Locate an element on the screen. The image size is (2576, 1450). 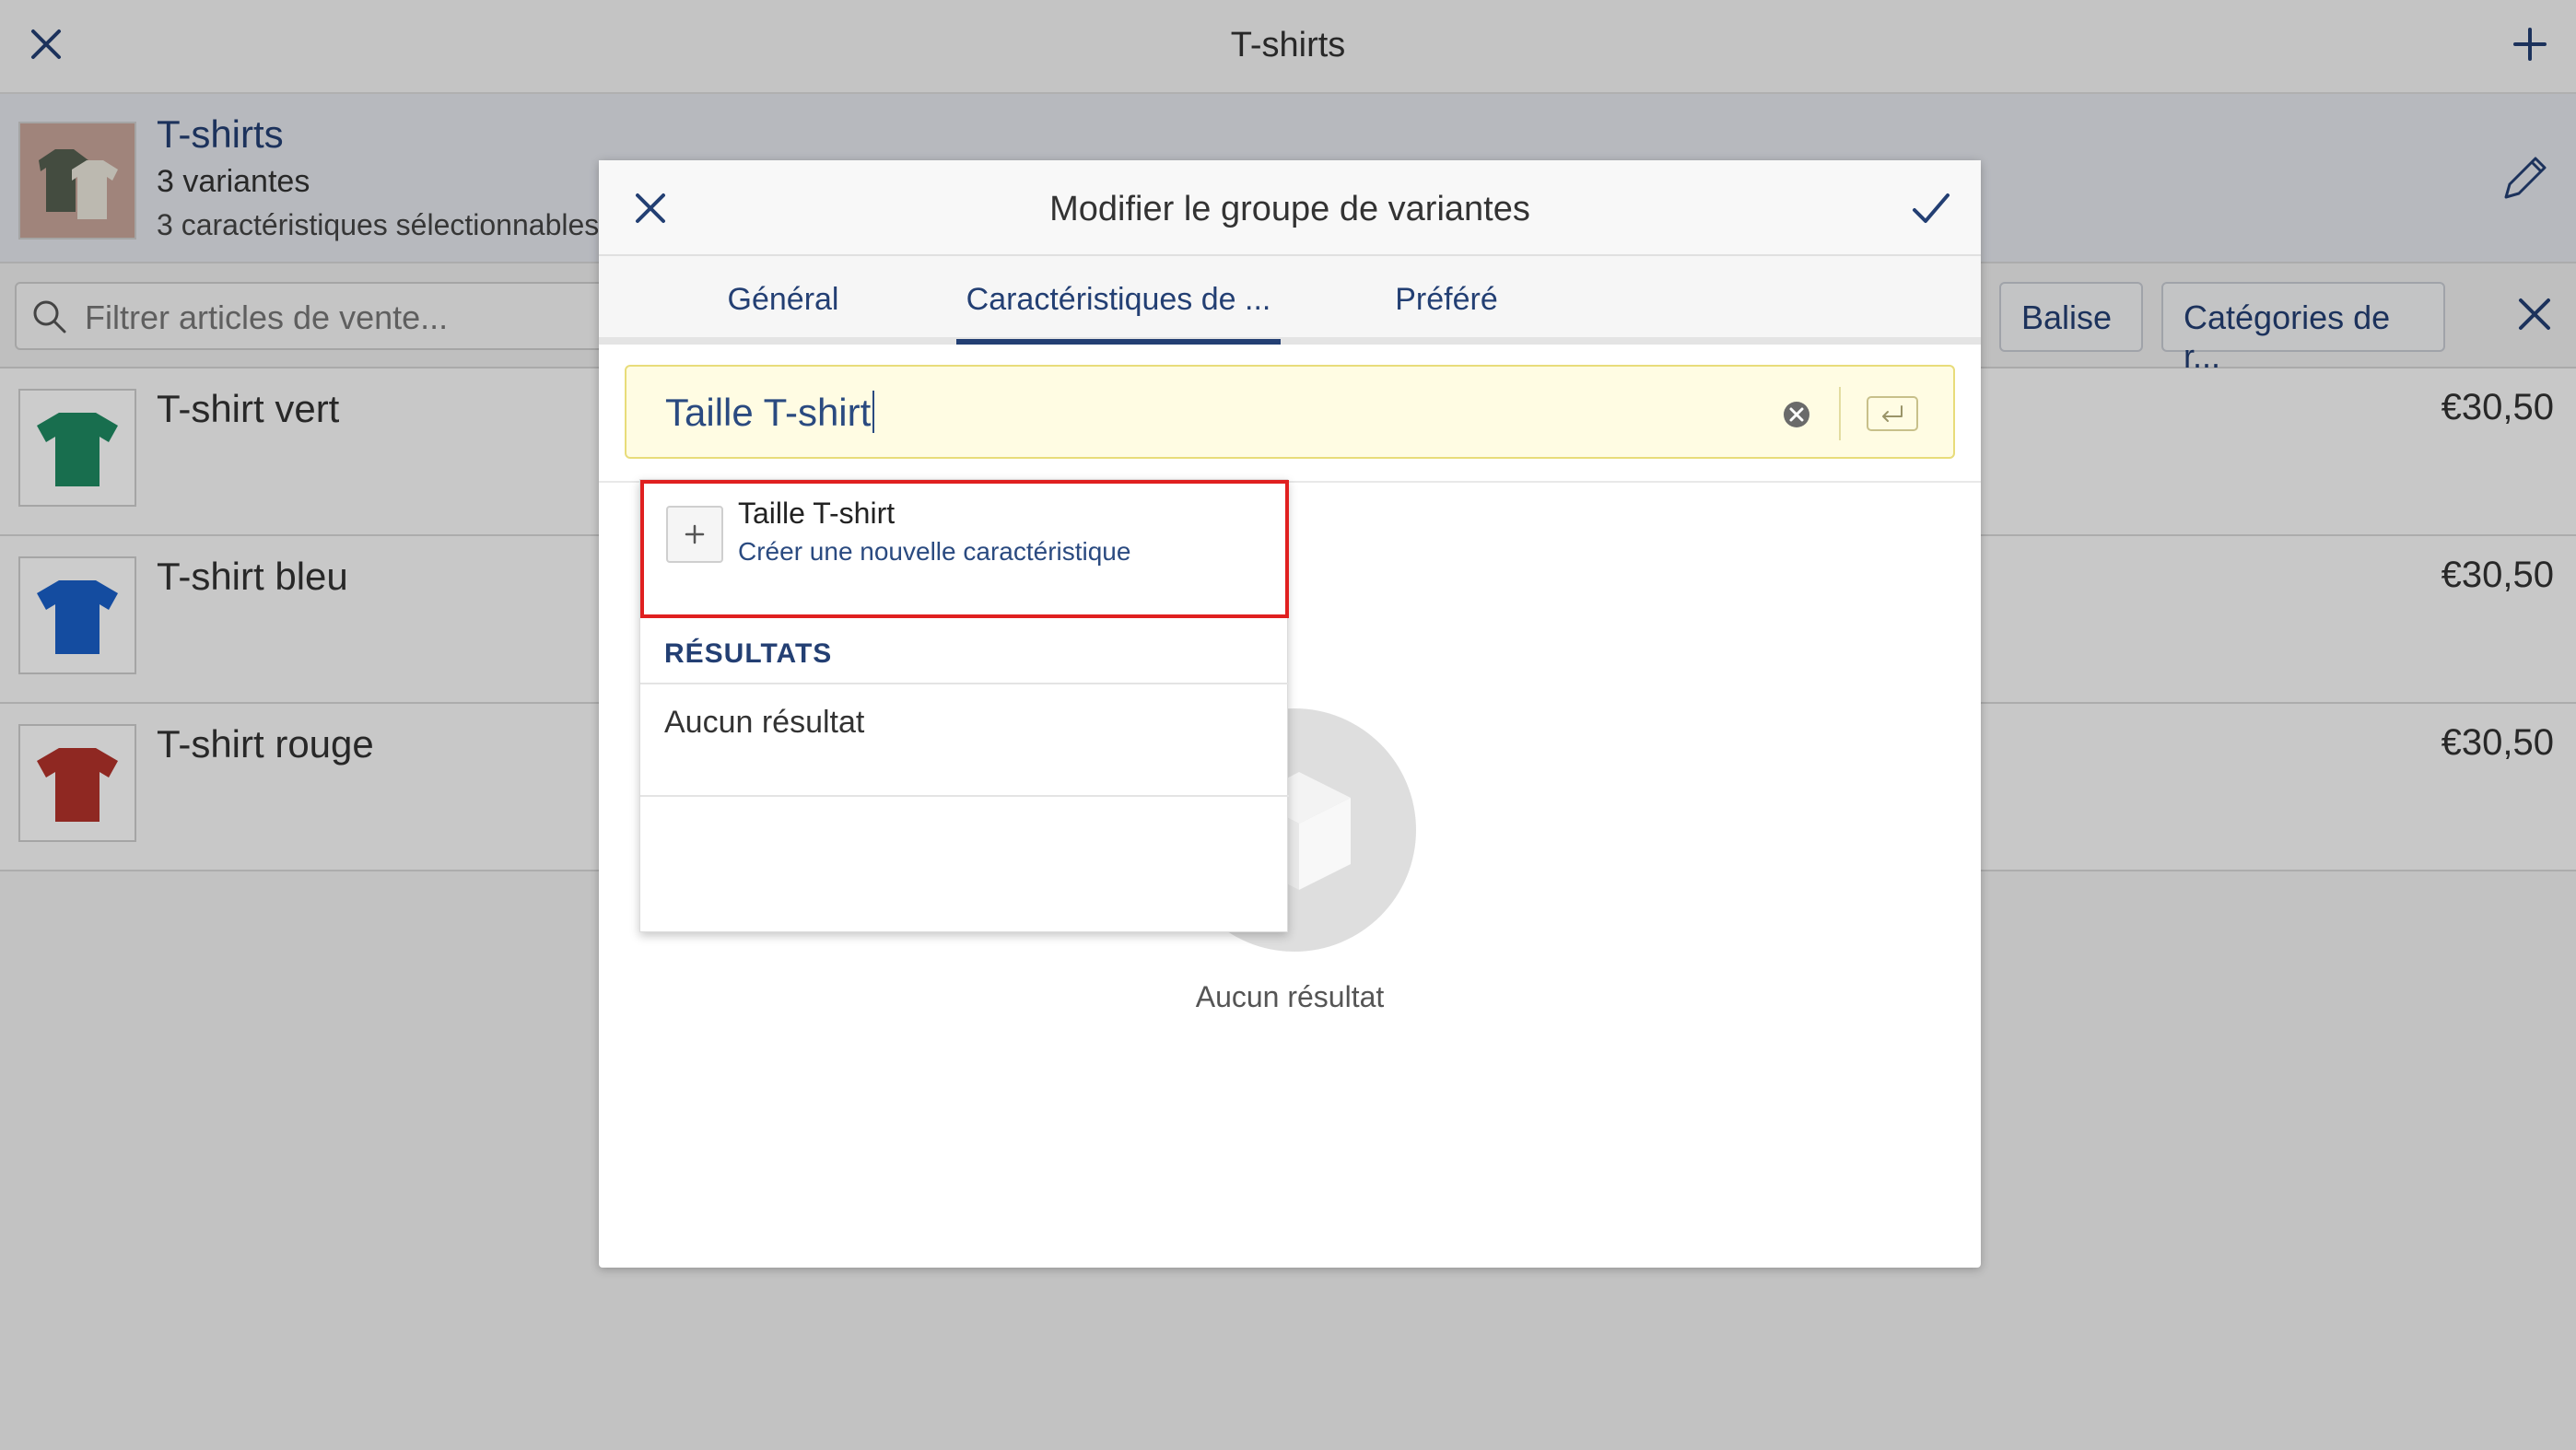
enter-key-icon is located at coordinates (1892, 413).